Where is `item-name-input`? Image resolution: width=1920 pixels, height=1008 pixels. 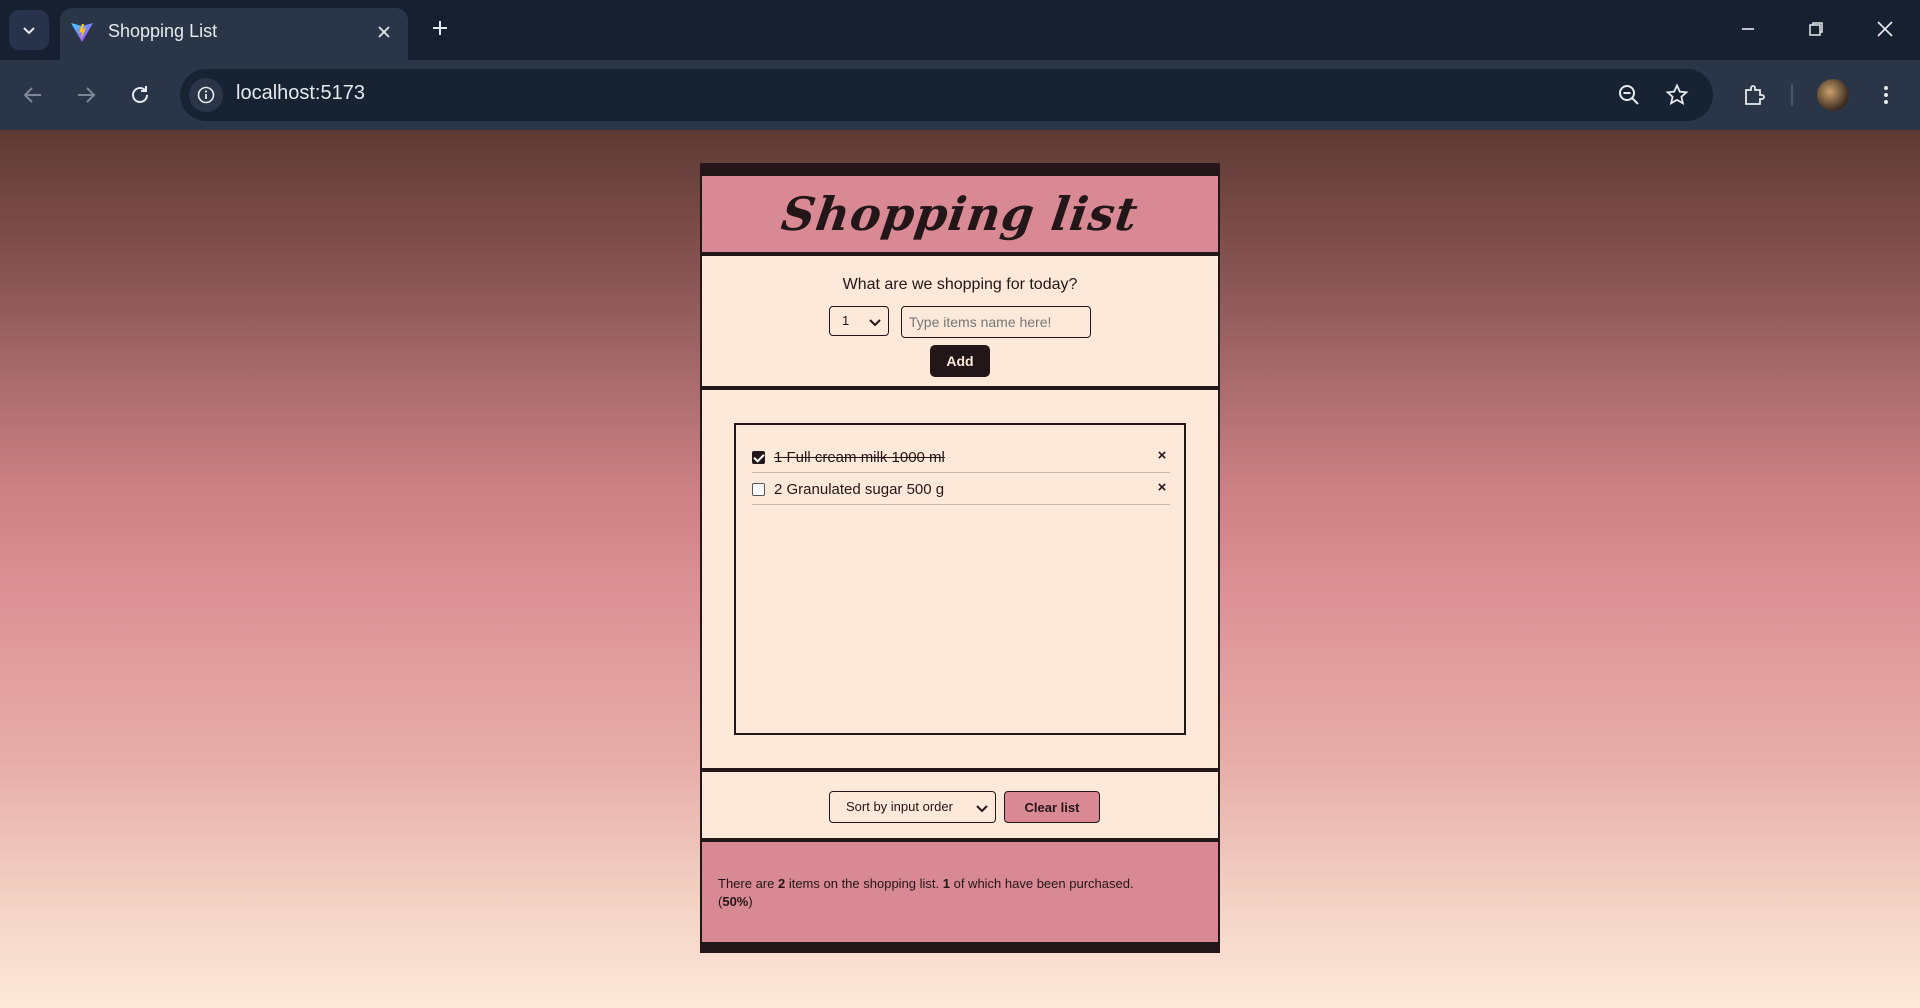
item-name-input is located at coordinates (996, 322).